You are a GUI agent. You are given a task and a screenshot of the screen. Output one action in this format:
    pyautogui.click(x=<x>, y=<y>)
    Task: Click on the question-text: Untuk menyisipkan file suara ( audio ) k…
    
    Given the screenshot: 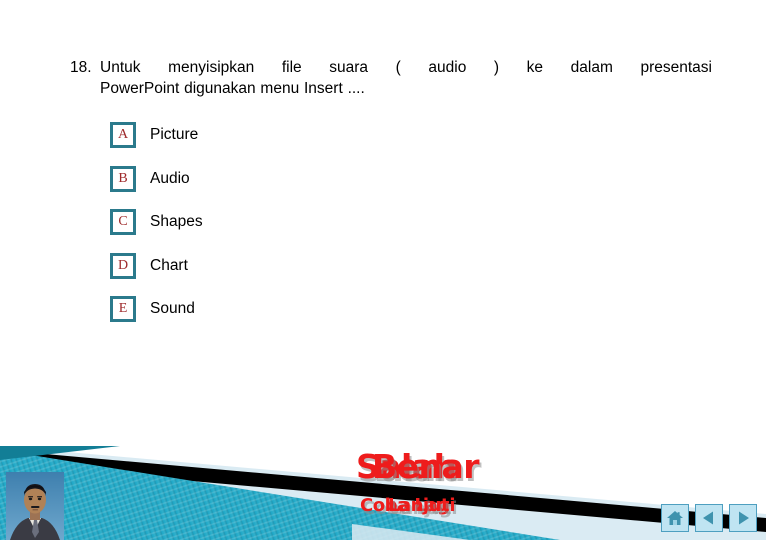 What is the action you would take?
    pyautogui.click(x=406, y=78)
    